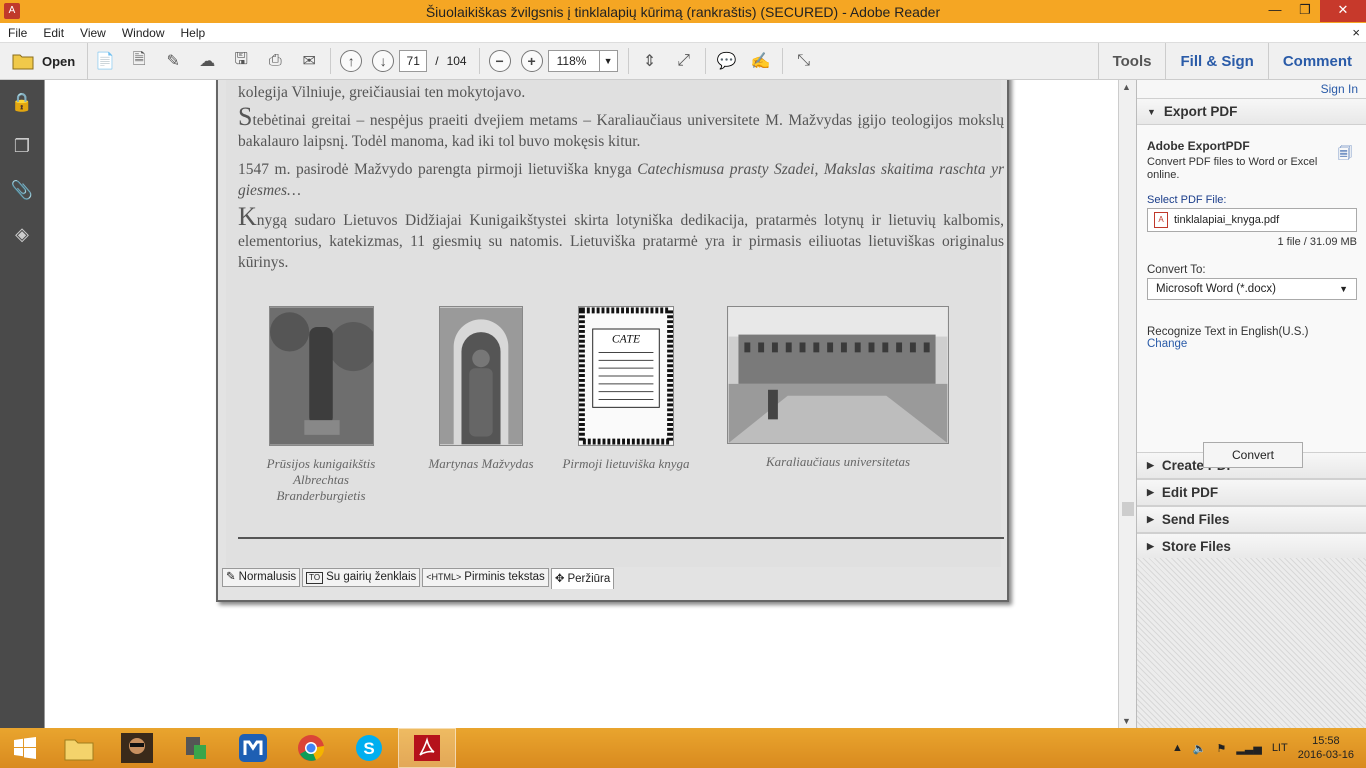  I want to click on book-title: CATE, so click(626, 339).